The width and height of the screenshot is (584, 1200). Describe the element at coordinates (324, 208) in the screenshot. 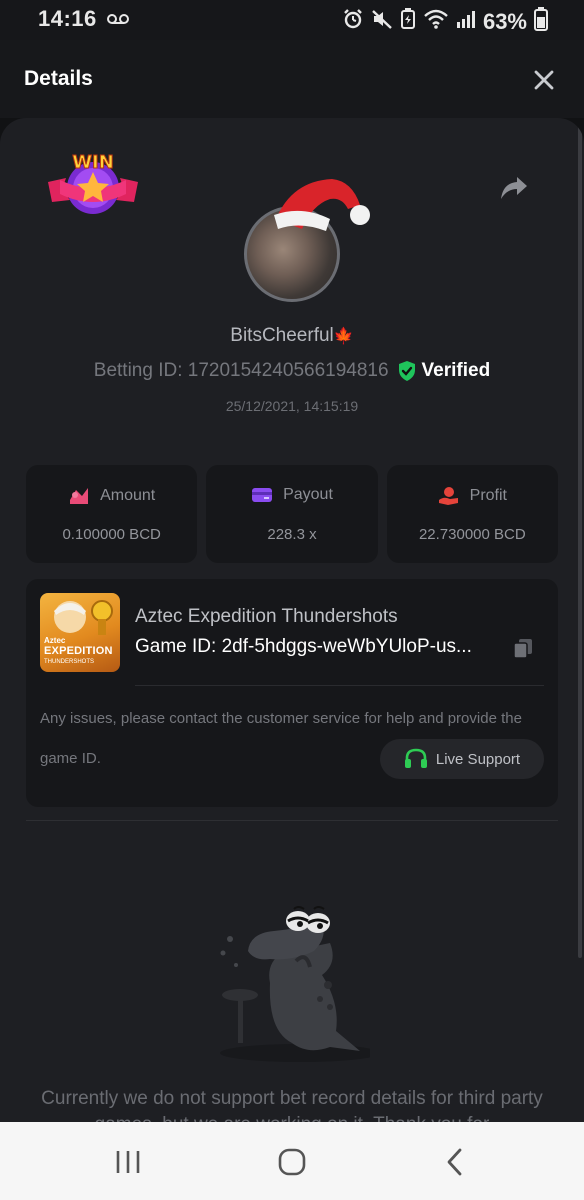

I see `santa-hat-icon` at that location.